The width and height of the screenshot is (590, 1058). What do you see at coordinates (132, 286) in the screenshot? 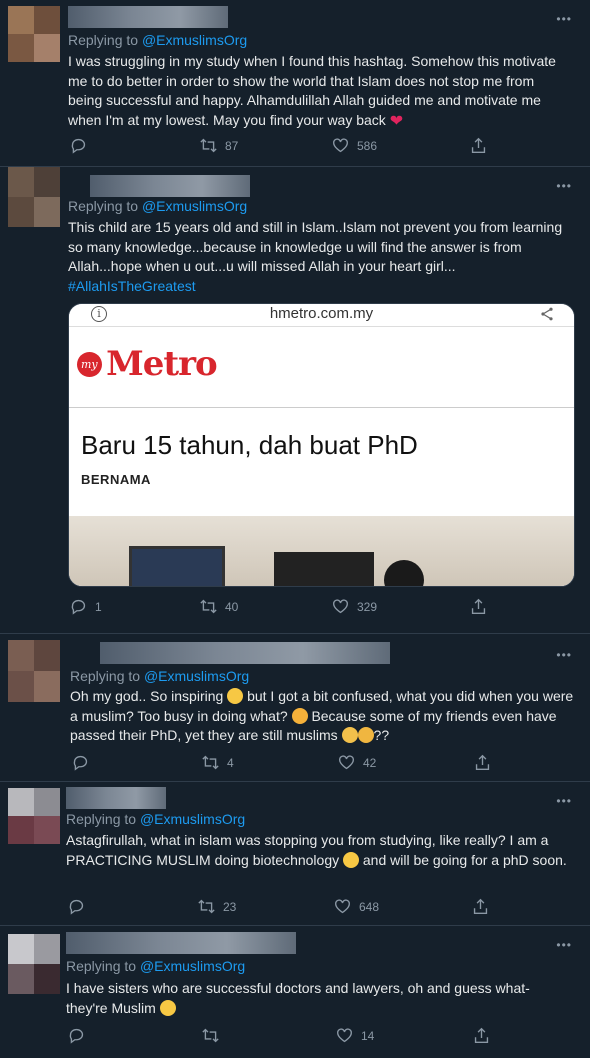
I see `hashtag-link: #AllahIsTheGreatest` at bounding box center [132, 286].